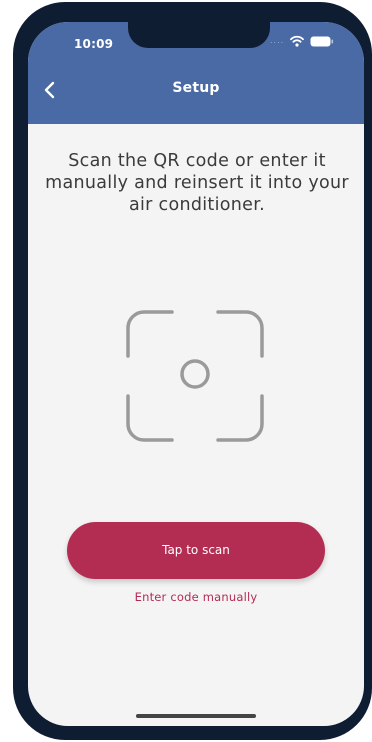 The height and width of the screenshot is (742, 372). Describe the element at coordinates (199, 35) in the screenshot. I see `device-notch` at that location.